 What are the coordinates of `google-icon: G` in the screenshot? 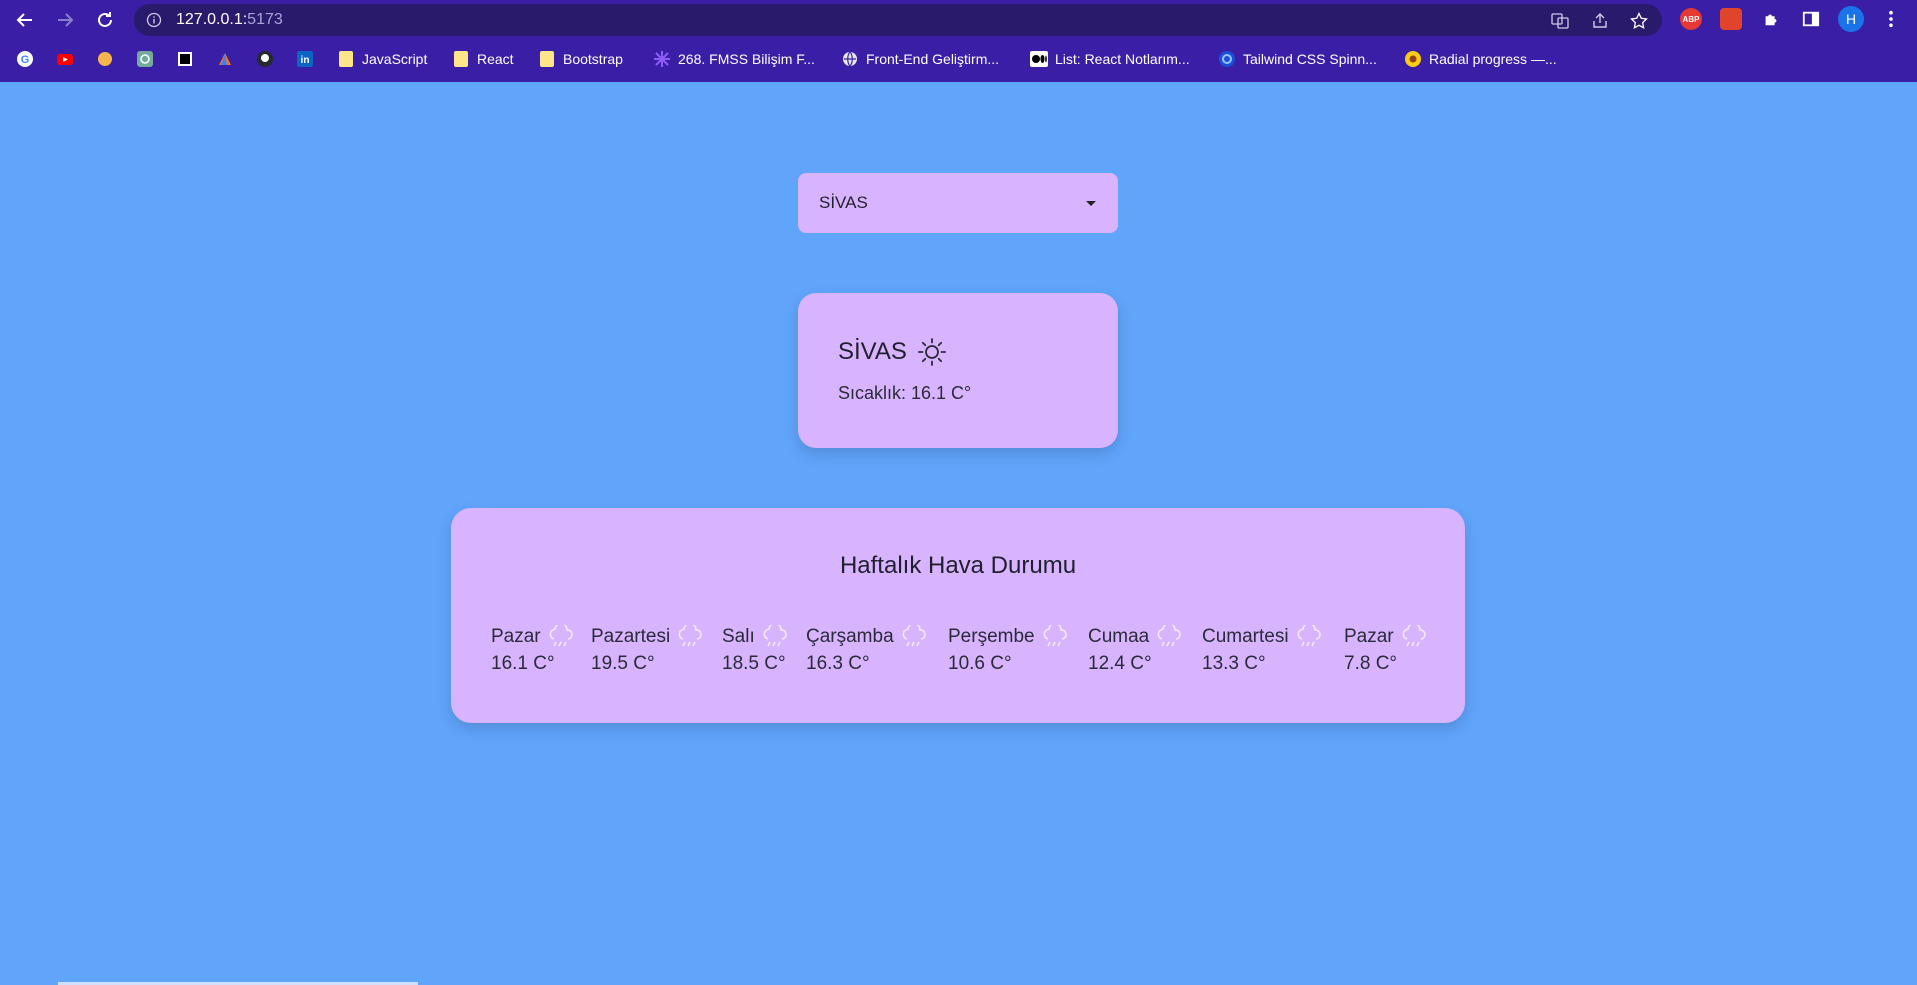 It's located at (25, 59).